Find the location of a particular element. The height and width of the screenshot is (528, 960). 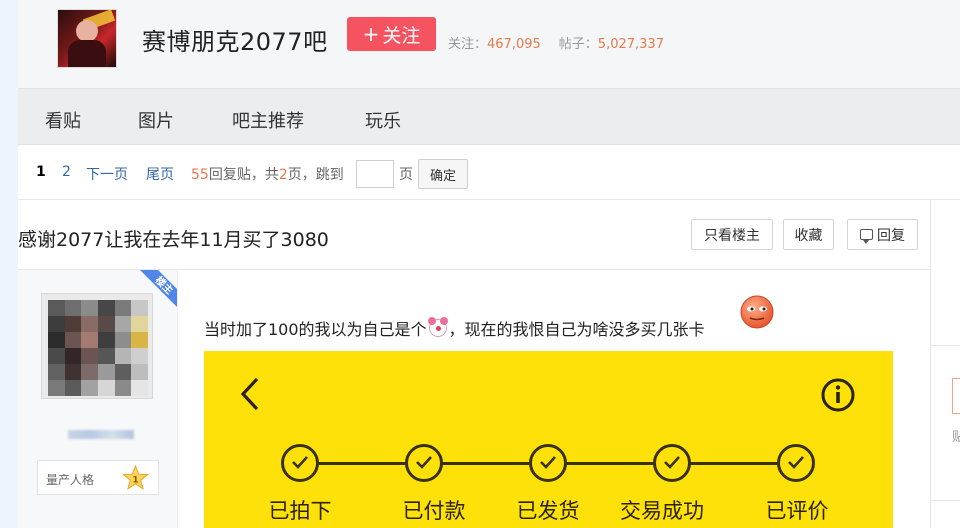

face-emoji-icon is located at coordinates (757, 312).